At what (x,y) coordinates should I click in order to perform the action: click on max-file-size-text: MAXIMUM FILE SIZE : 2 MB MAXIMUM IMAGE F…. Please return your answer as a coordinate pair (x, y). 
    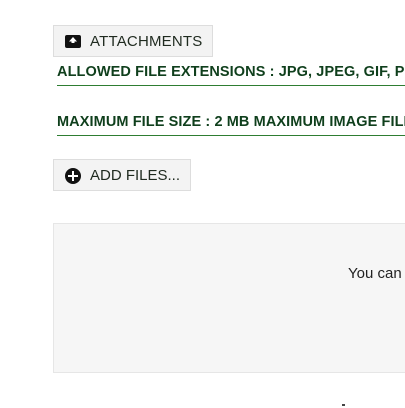
    Looking at the image, I should click on (231, 124).